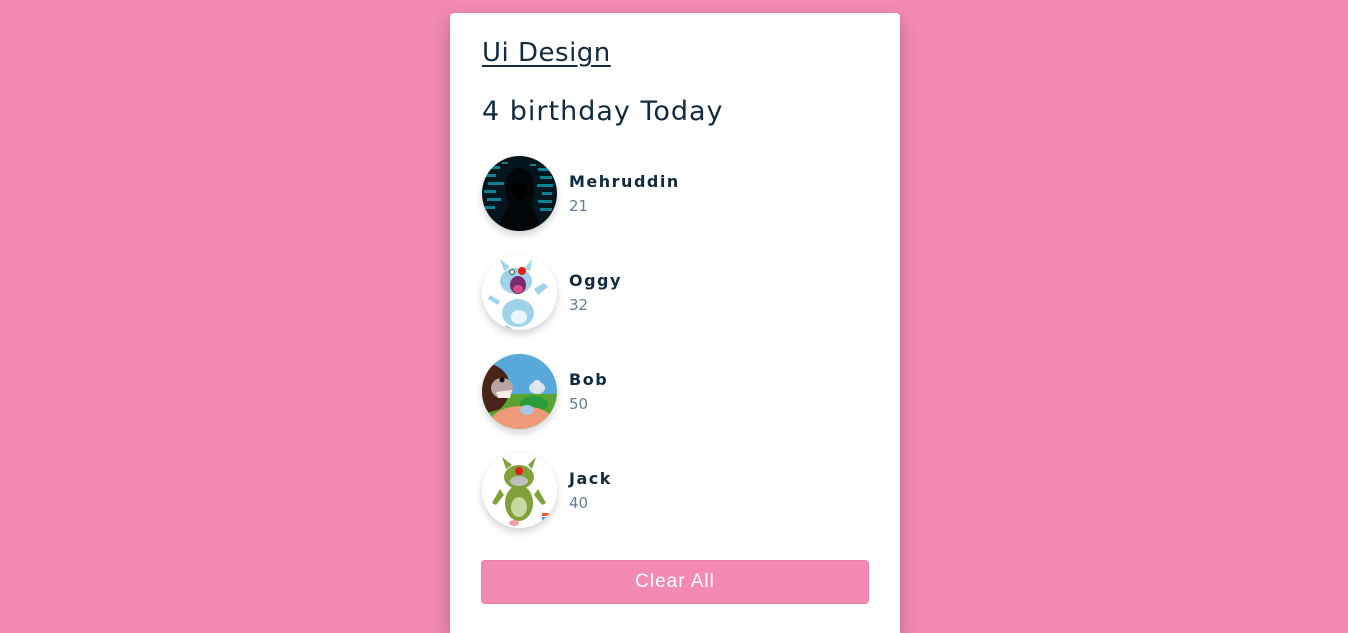 Image resolution: width=1348 pixels, height=633 pixels. What do you see at coordinates (519, 292) in the screenshot?
I see `blue-cat-avatar-icon` at bounding box center [519, 292].